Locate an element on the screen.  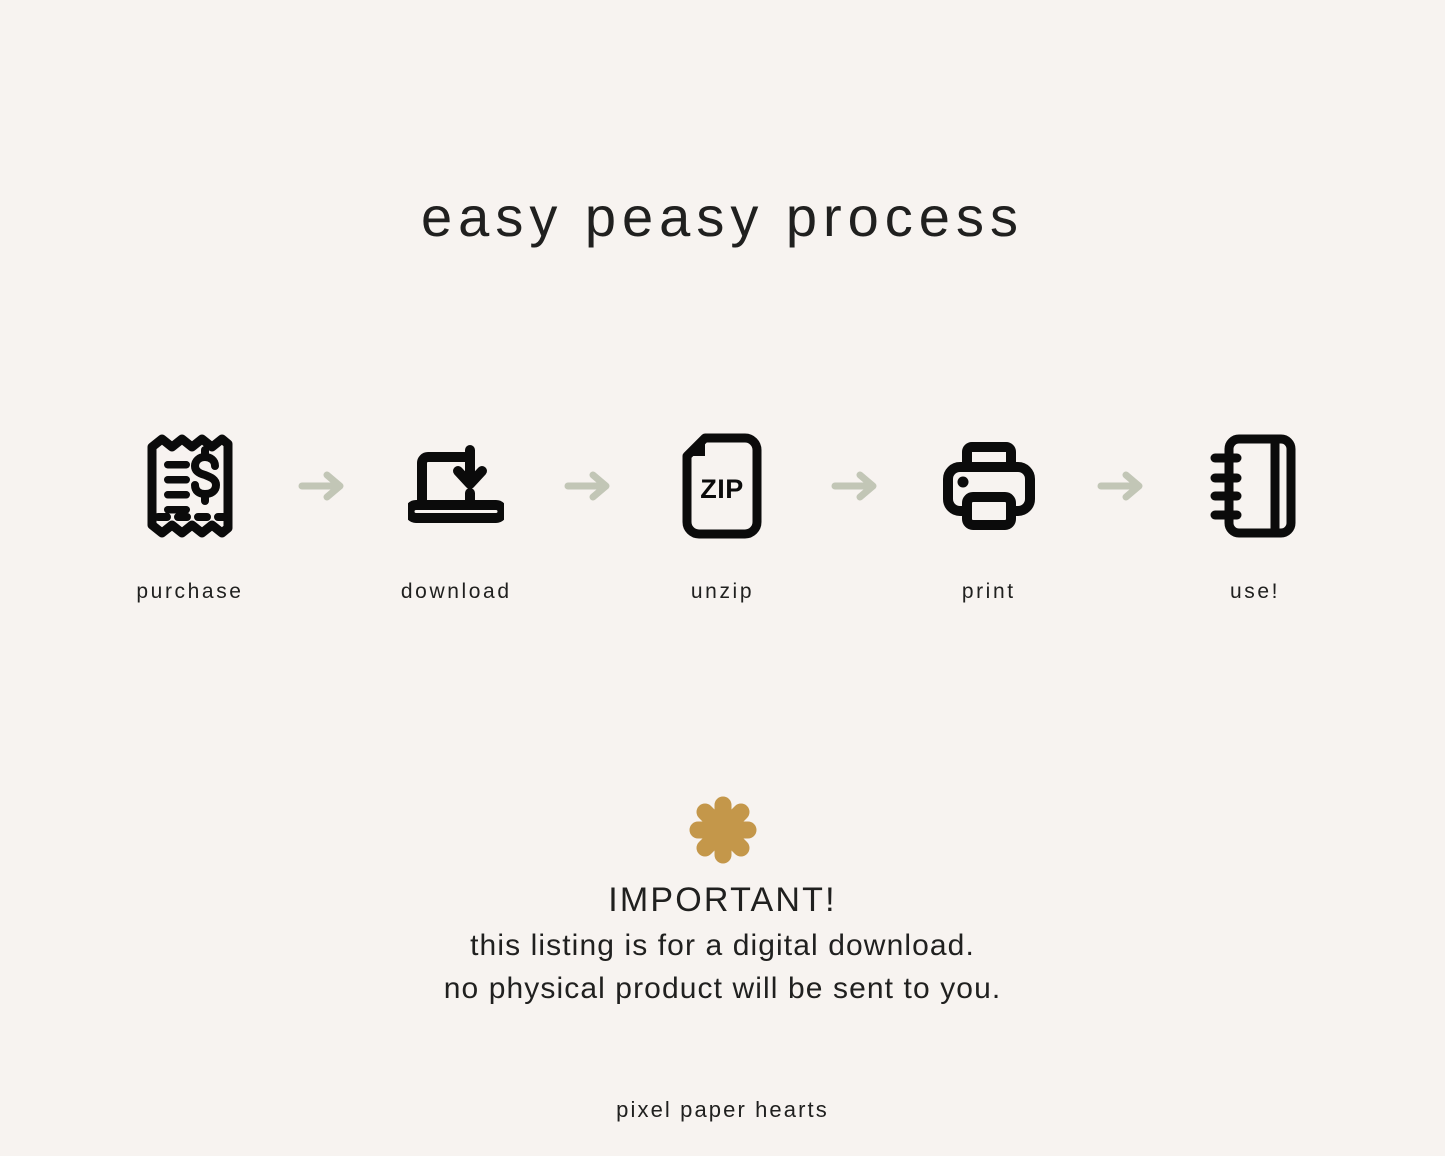
step-use: use! is located at coordinates (1255, 517).